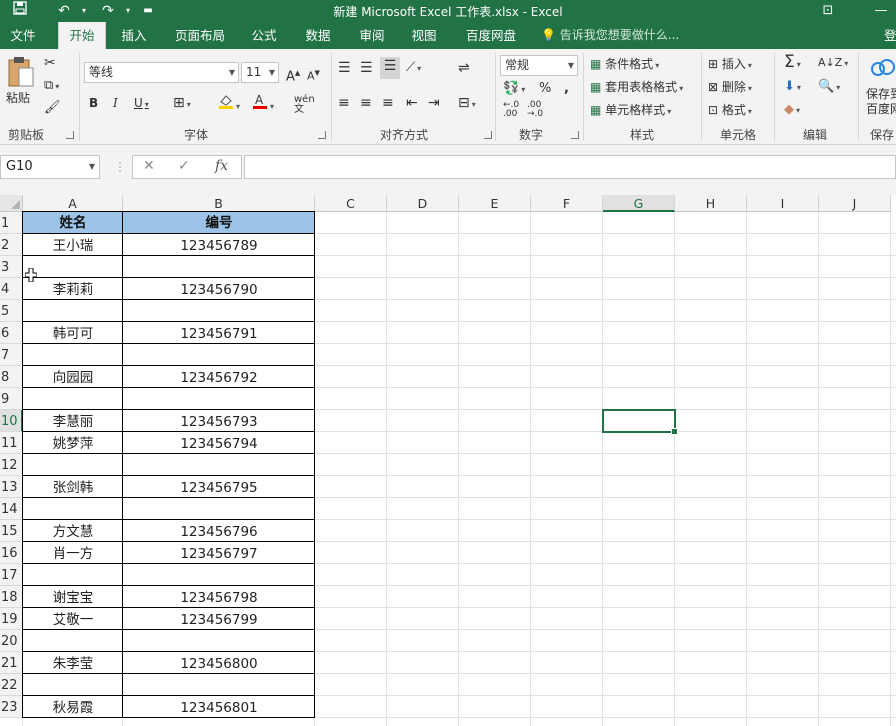 The width and height of the screenshot is (896, 726). I want to click on underline-button: U ▾, so click(141, 104).